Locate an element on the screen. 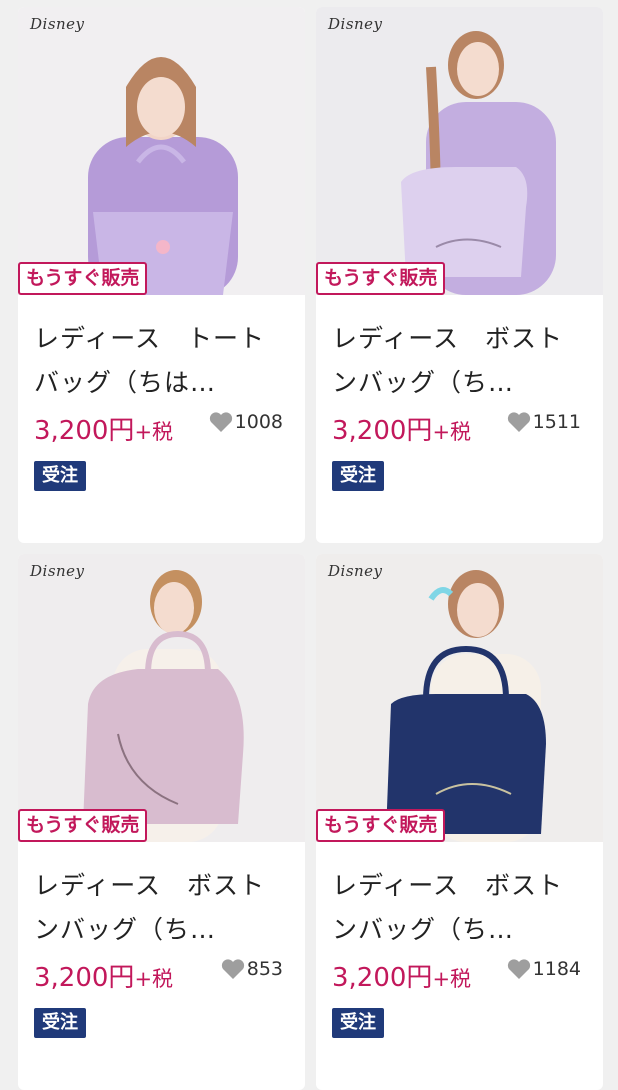  price-row: 3,200円+税 853 is located at coordinates (169, 979).